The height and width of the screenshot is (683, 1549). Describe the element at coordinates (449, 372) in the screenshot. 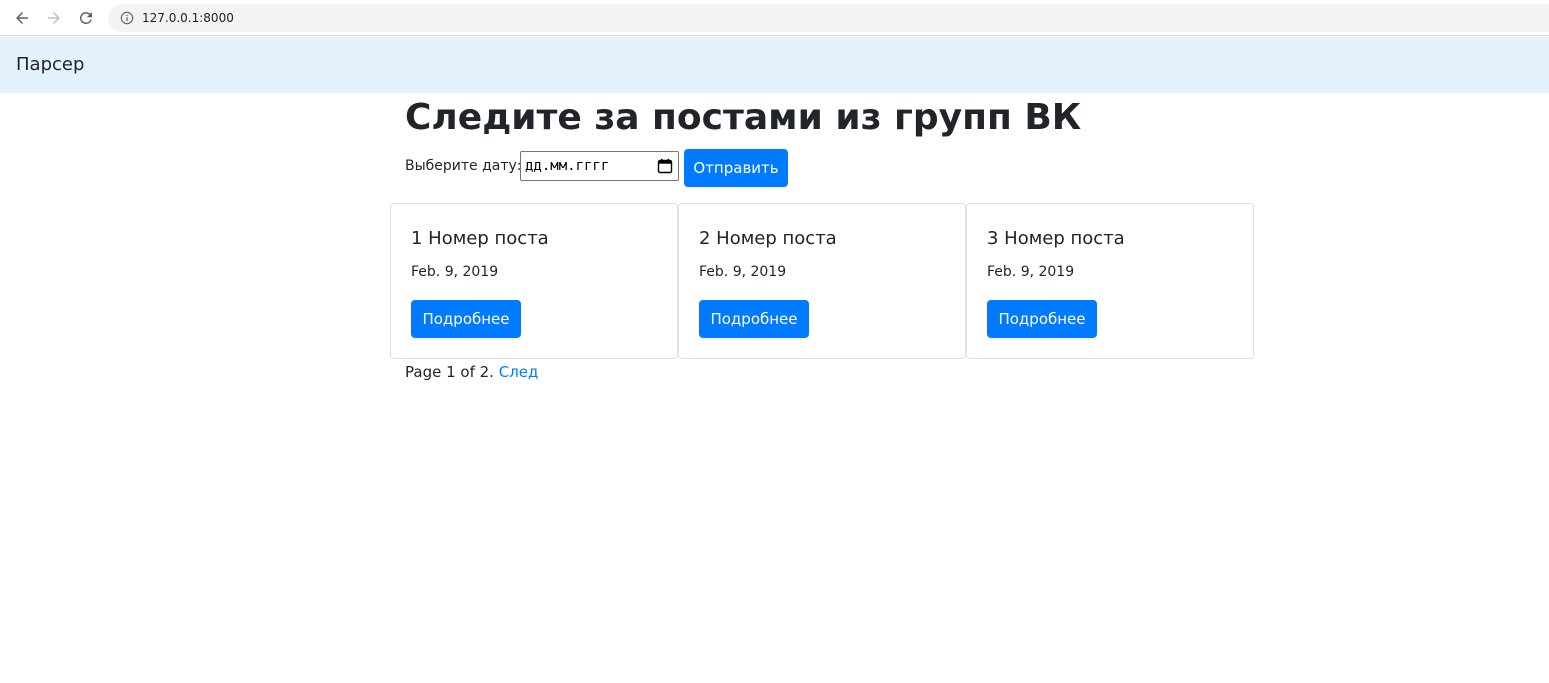

I see `page-indicator: Page 1 of 2.` at that location.